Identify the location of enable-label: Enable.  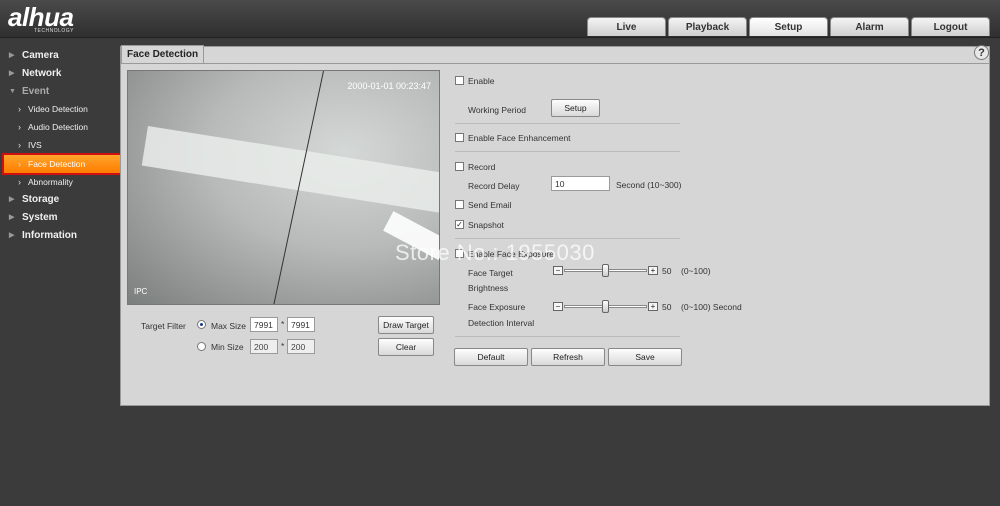
(481, 81).